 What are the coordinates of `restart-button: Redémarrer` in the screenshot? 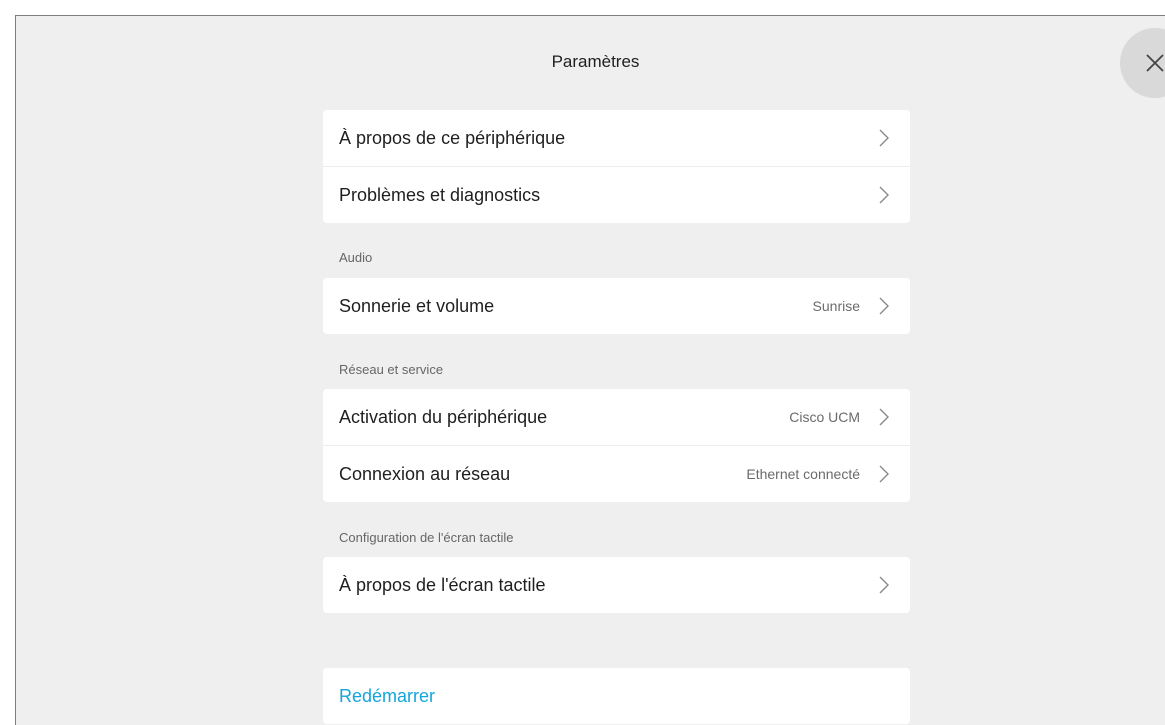 It's located at (616, 696).